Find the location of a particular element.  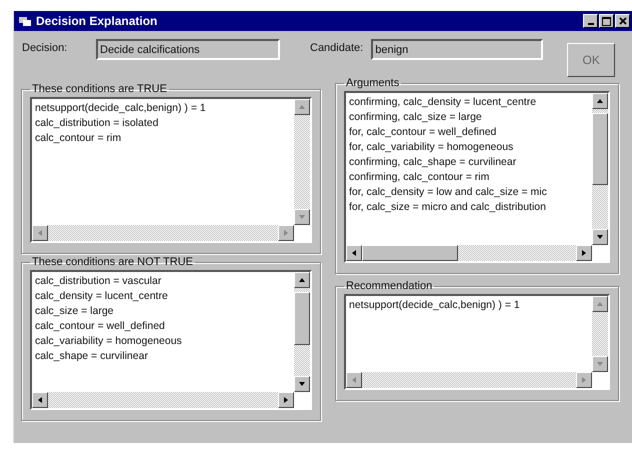

window-title: Decision Explanation is located at coordinates (97, 21).